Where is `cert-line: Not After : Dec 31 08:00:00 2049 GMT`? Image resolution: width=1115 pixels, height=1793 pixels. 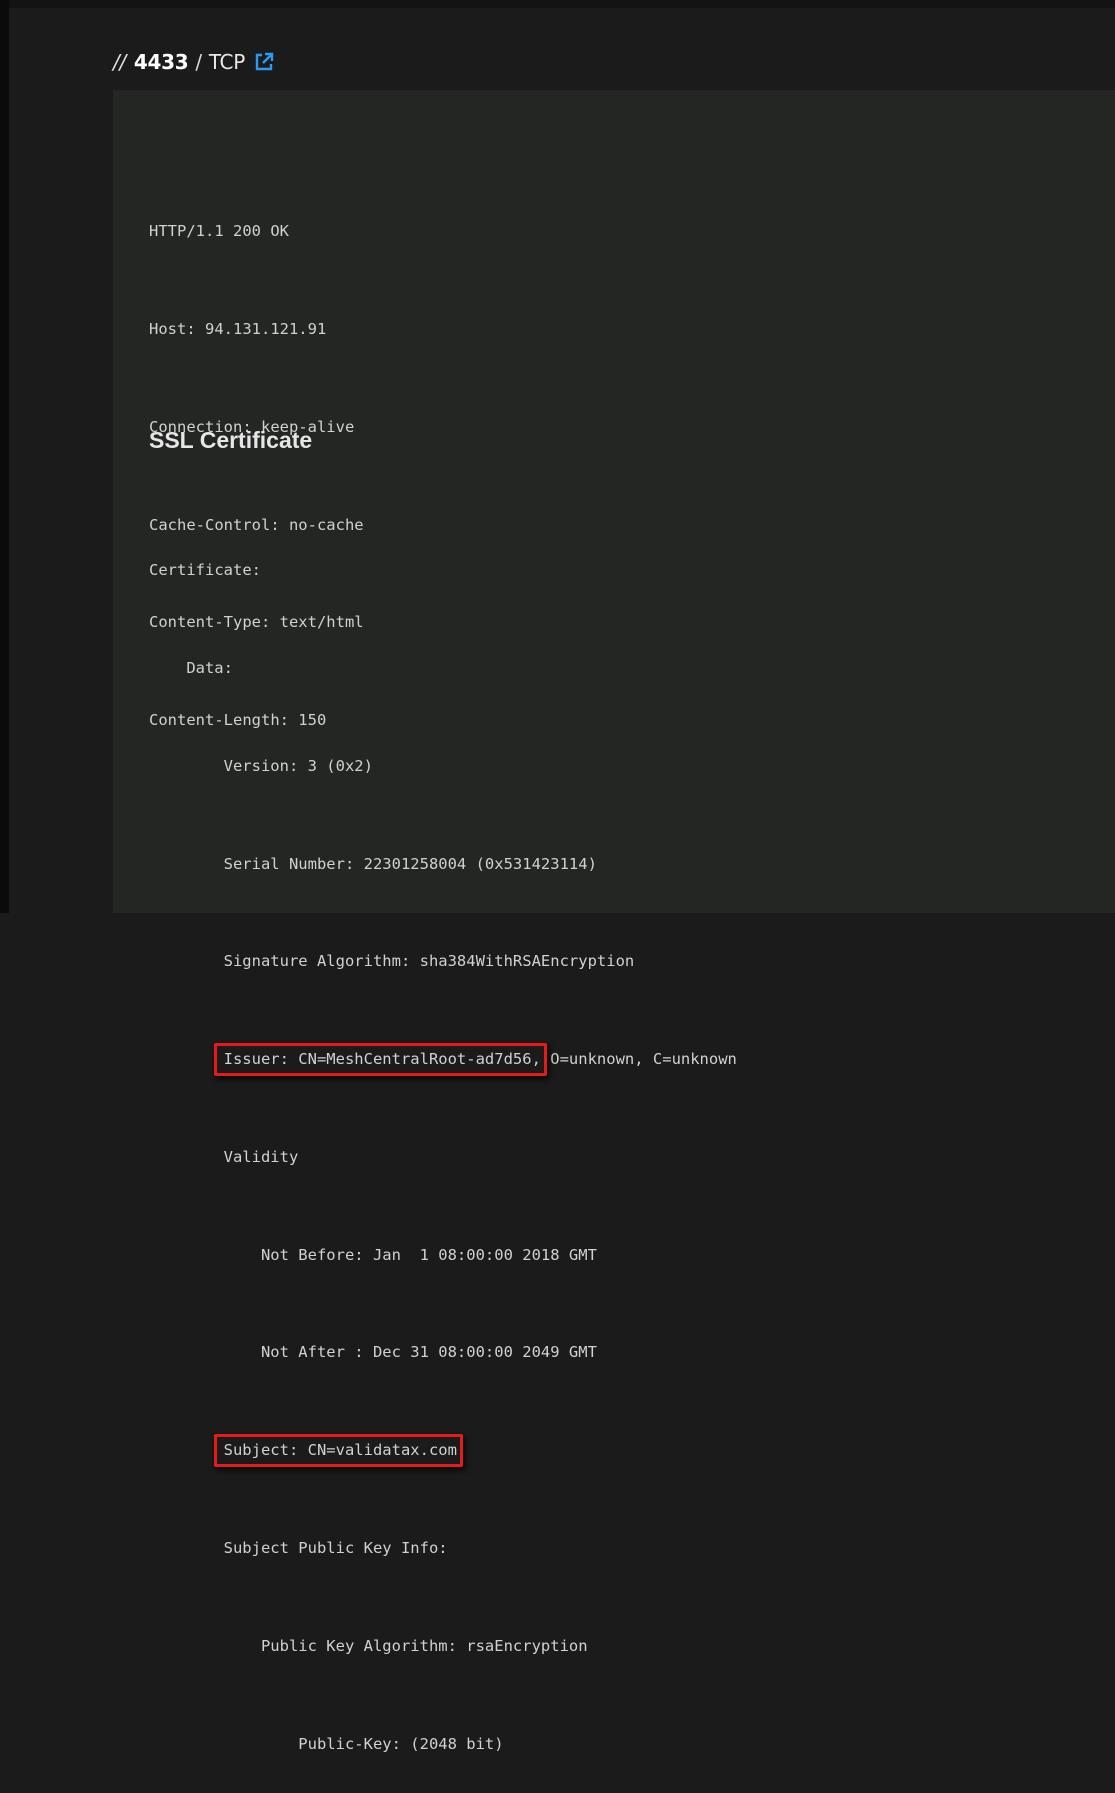
cert-line: Not After : Dec 31 08:00:00 2049 GMT is located at coordinates (443, 1352).